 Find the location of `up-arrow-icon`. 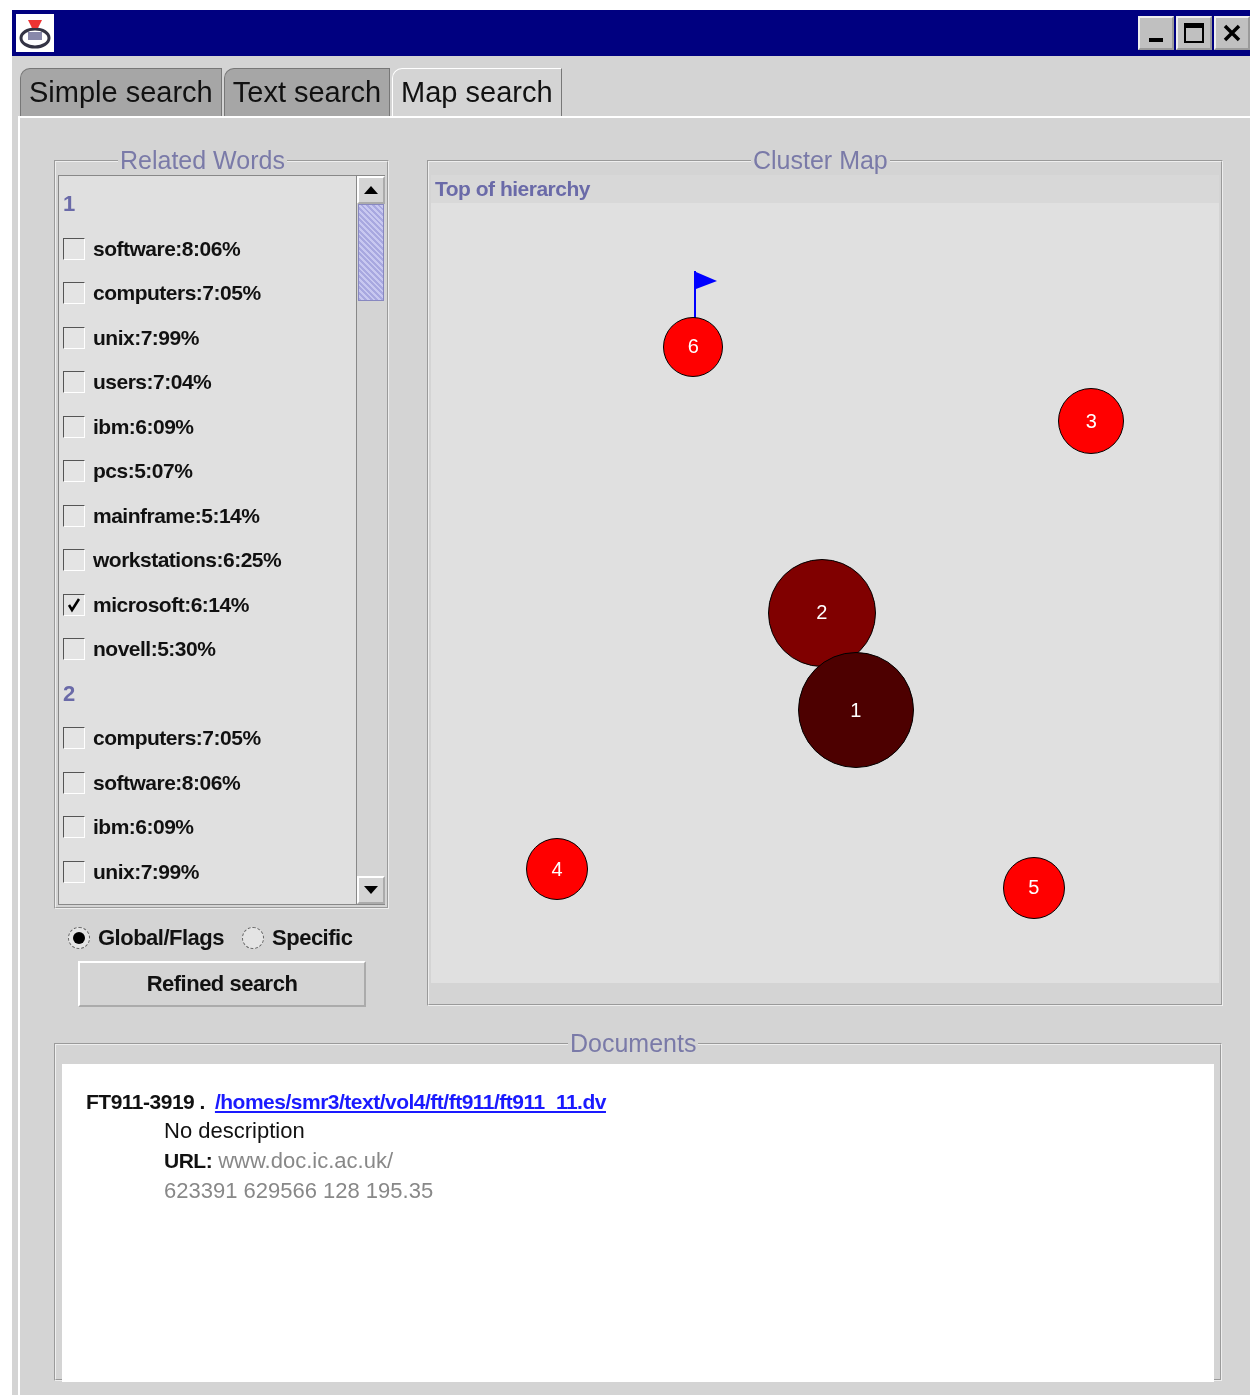

up-arrow-icon is located at coordinates (371, 190).